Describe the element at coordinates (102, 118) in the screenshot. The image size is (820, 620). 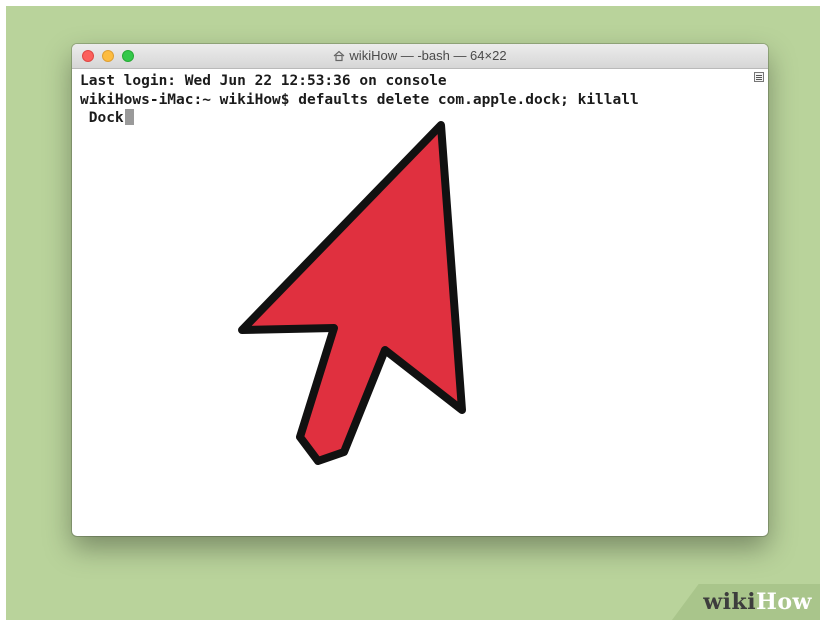
I see `terminal-line-continuation-text: Dock` at that location.